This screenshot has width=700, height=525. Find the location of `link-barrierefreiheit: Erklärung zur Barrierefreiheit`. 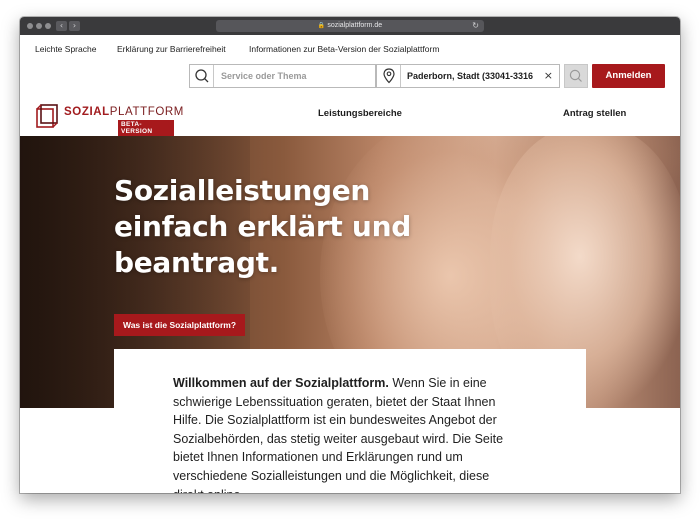

link-barrierefreiheit: Erklärung zur Barrierefreiheit is located at coordinates (171, 49).